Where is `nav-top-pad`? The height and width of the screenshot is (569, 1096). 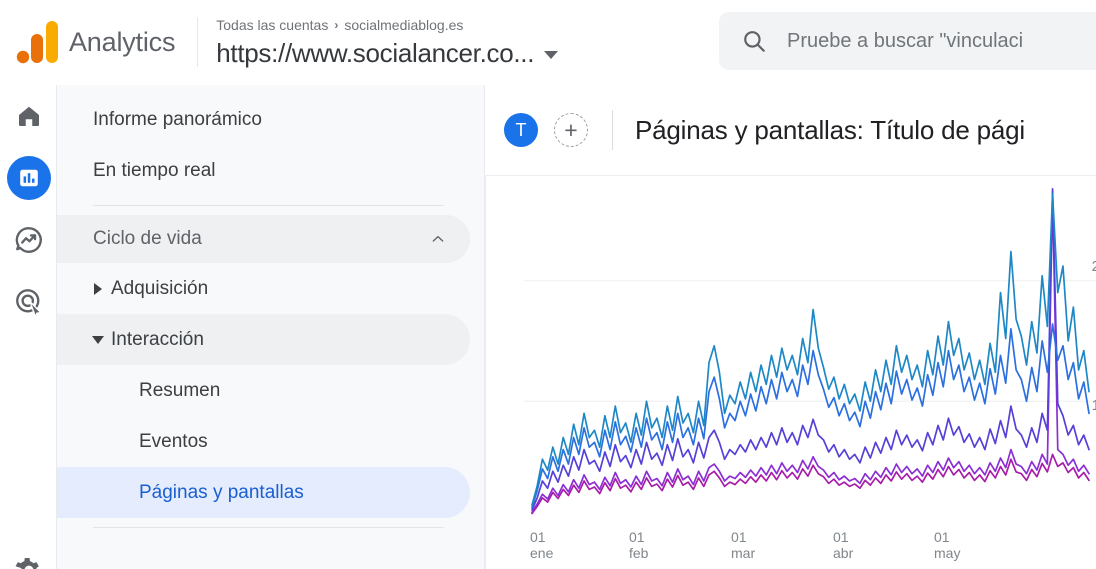
nav-top-pad is located at coordinates (270, 89).